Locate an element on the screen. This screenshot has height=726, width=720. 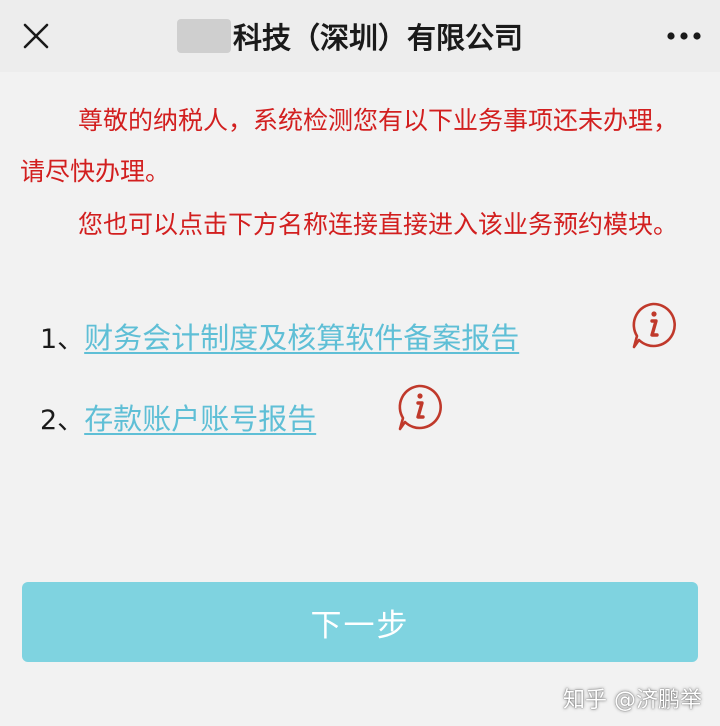
notice-paragraph-1: 尊敬的纳税人，系统检测您有以下业务事项还未办理，请尽快办理。 is located at coordinates (349, 146).